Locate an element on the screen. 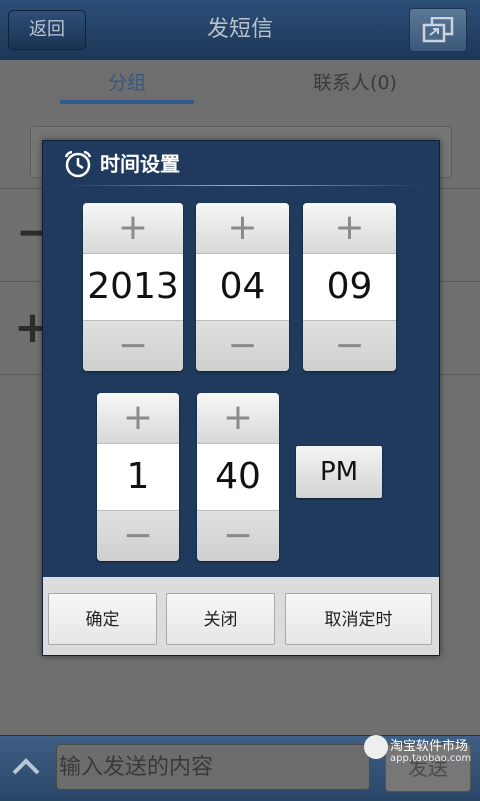  page-title: 发短信 is located at coordinates (239, 29).